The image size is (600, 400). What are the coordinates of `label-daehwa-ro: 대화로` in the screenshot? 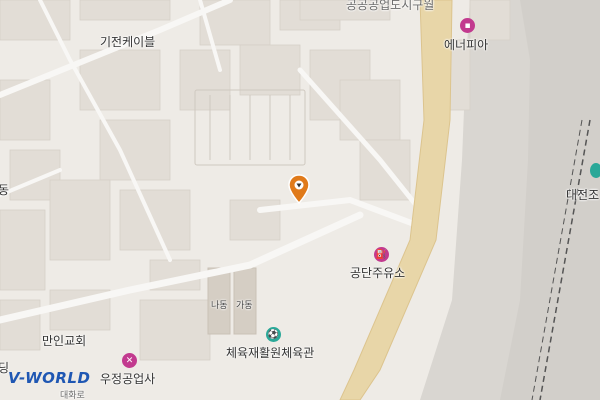 It's located at (72, 395).